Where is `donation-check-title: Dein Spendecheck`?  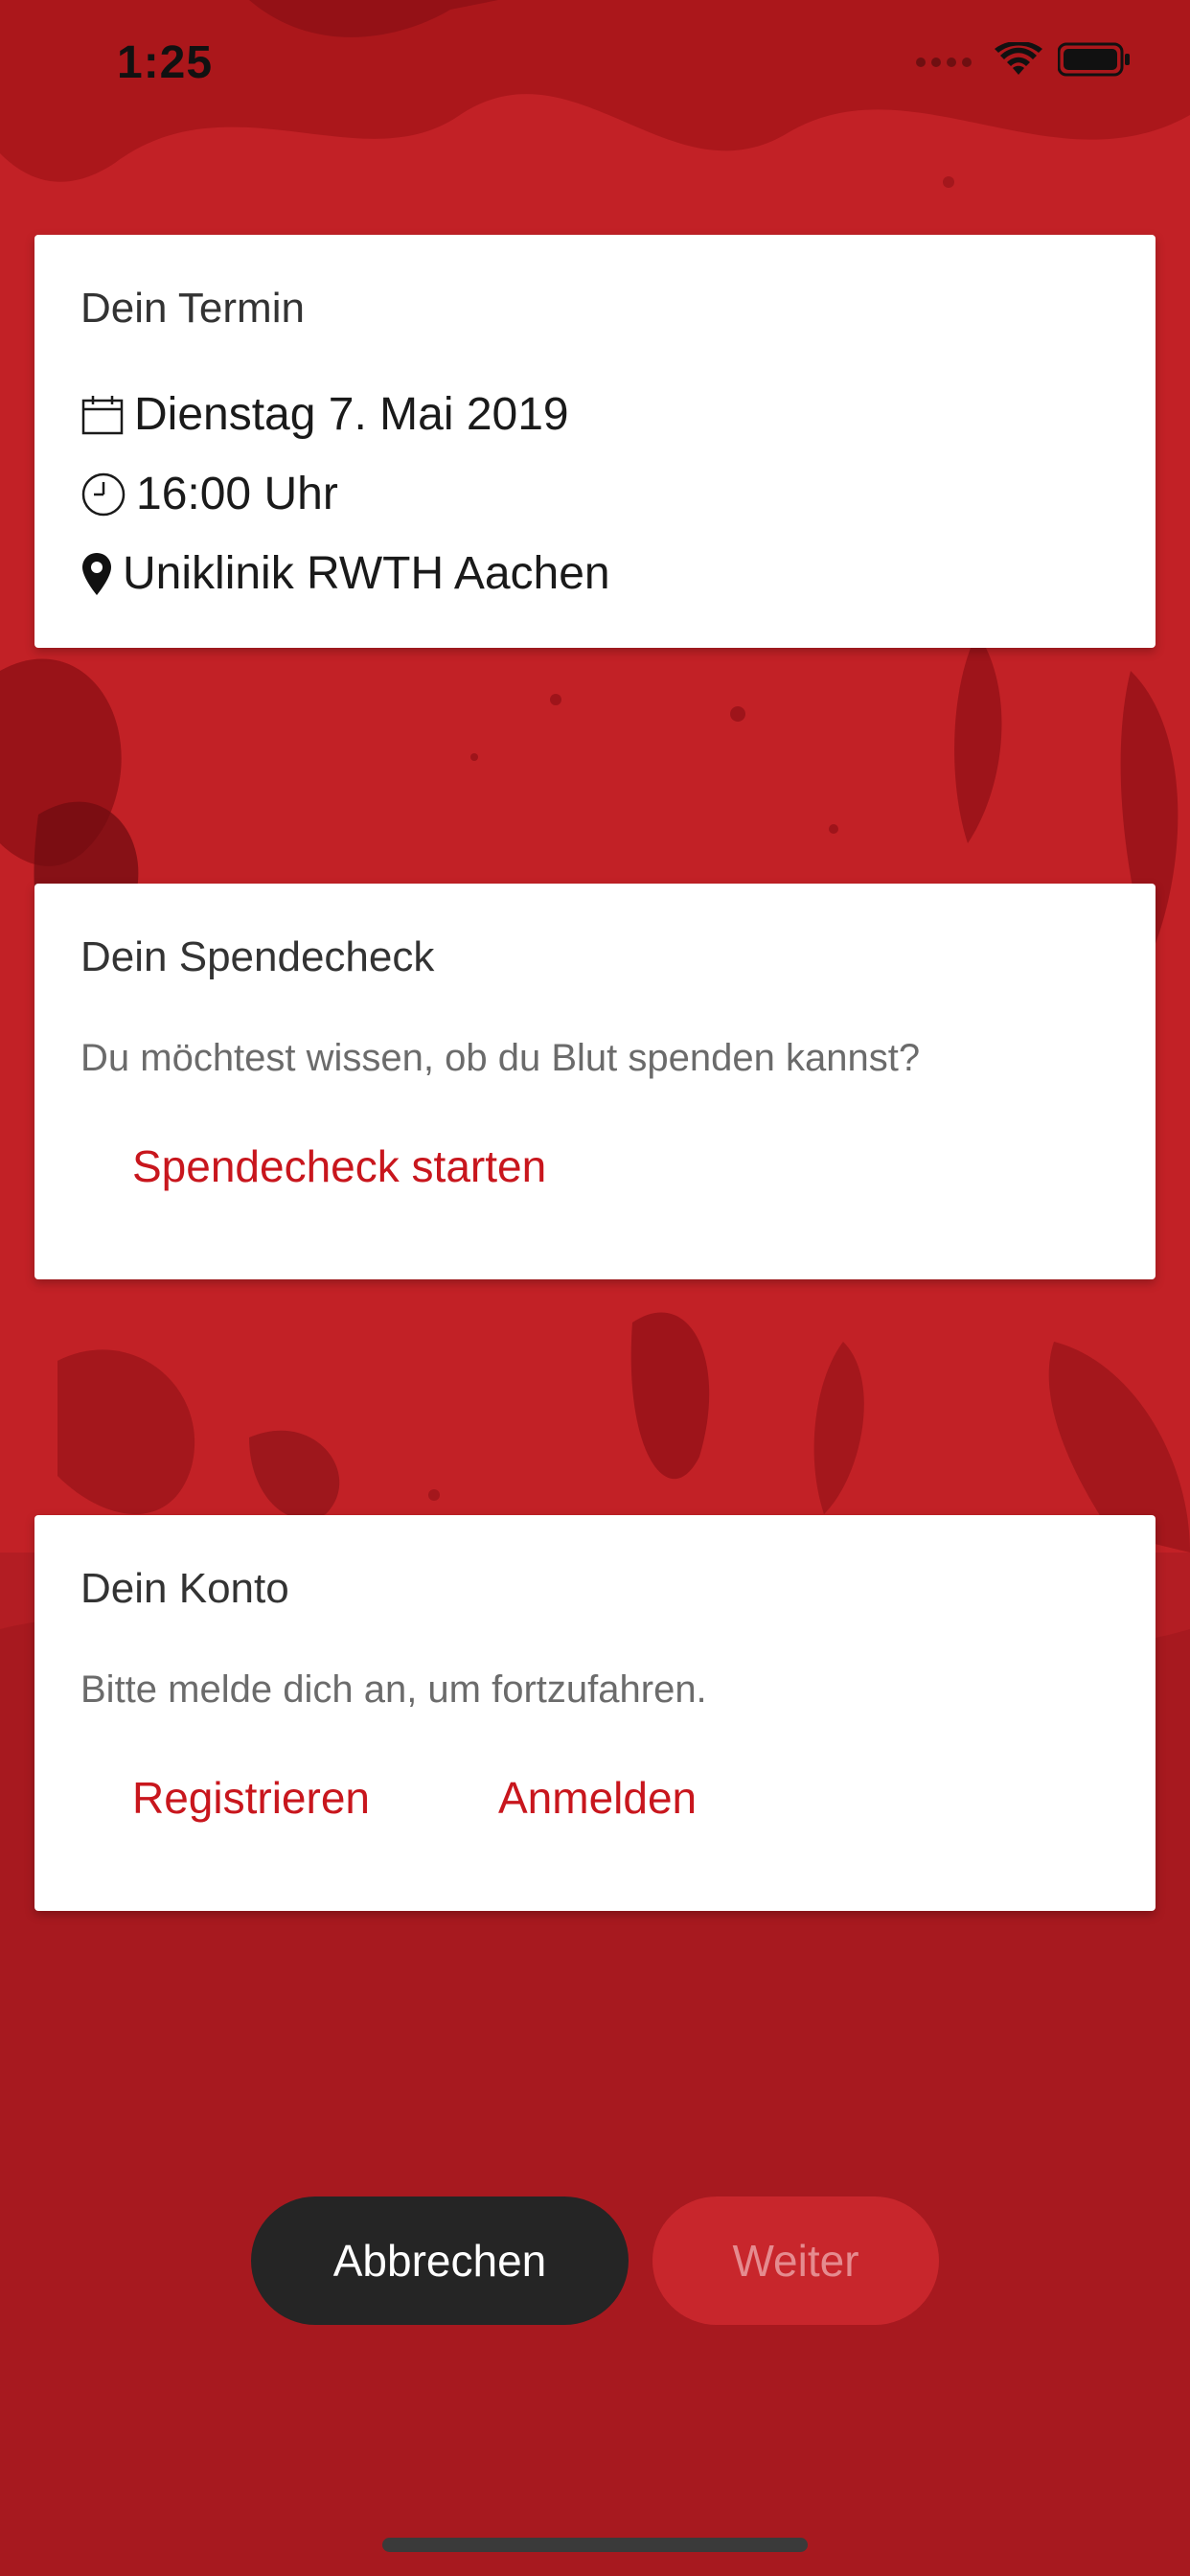
donation-check-title: Dein Spendecheck is located at coordinates (257, 956).